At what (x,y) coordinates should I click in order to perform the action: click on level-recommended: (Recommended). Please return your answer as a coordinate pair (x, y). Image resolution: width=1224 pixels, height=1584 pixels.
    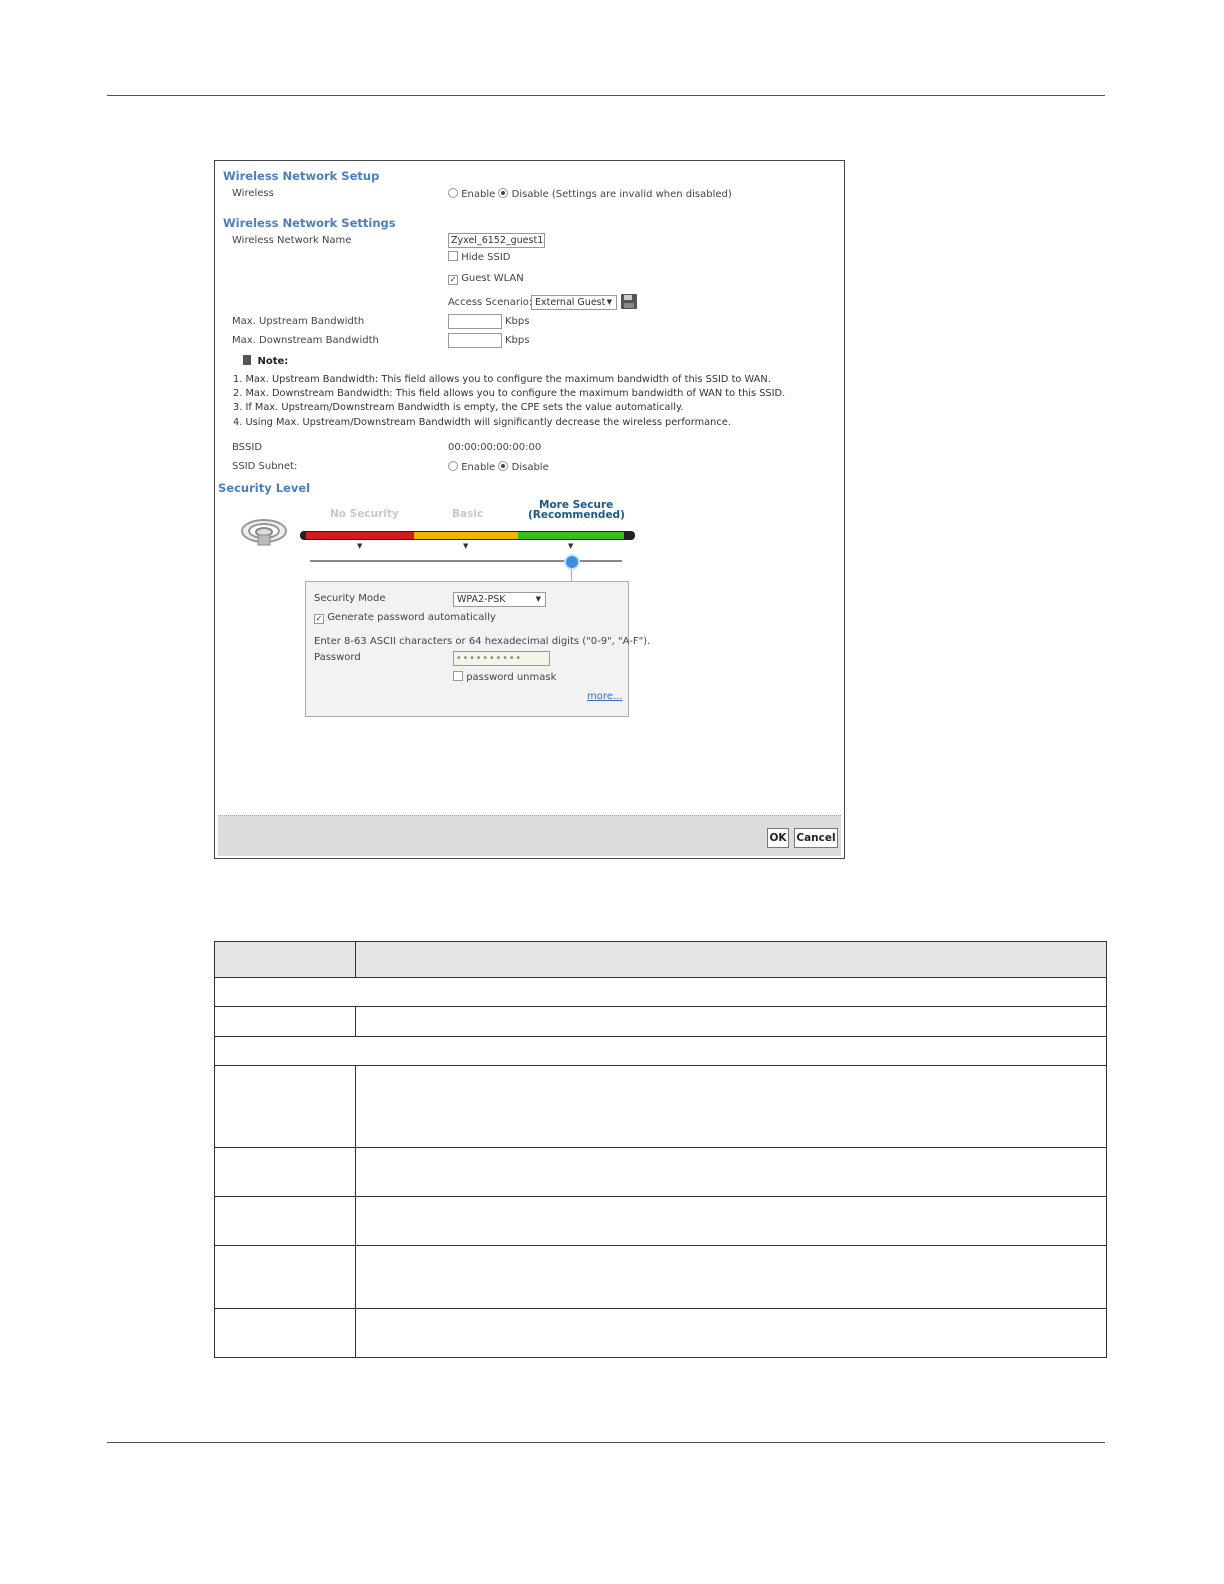
    Looking at the image, I should click on (576, 515).